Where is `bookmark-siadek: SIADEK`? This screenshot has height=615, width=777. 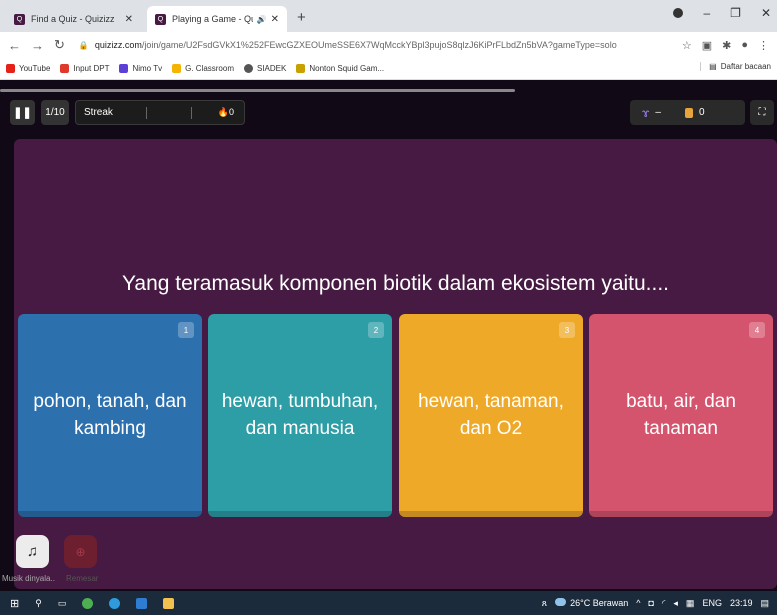 bookmark-siadek: SIADEK is located at coordinates (265, 68).